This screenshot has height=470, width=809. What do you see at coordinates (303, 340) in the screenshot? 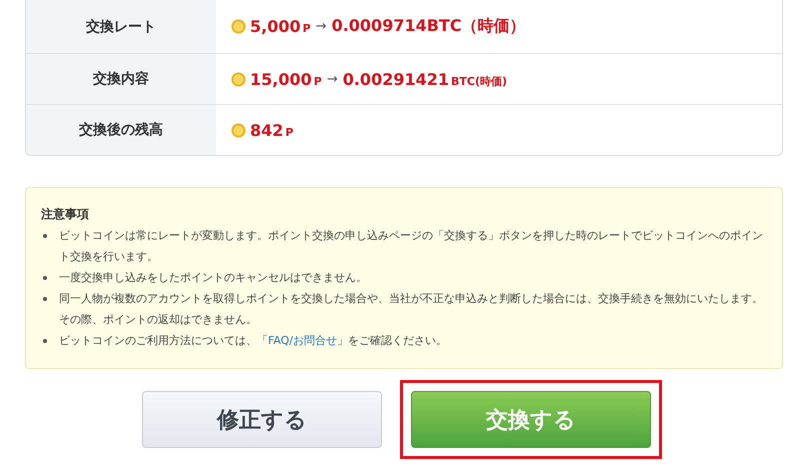
I see `faq-link: FAQ/お問合せ` at bounding box center [303, 340].